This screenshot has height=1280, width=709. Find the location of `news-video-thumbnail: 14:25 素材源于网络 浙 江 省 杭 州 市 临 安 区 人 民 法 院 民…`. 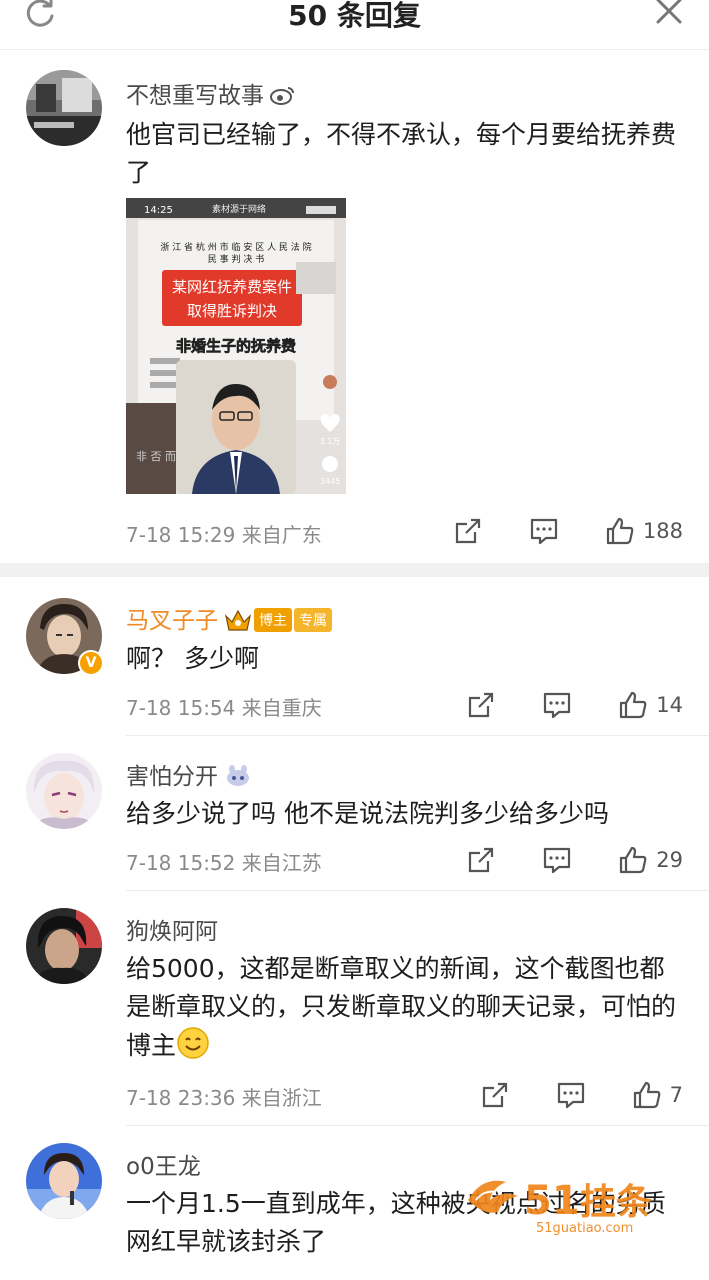

news-video-thumbnail: 14:25 素材源于网络 浙 江 省 杭 州 市 临 安 区 人 民 法 院 民… is located at coordinates (236, 346).